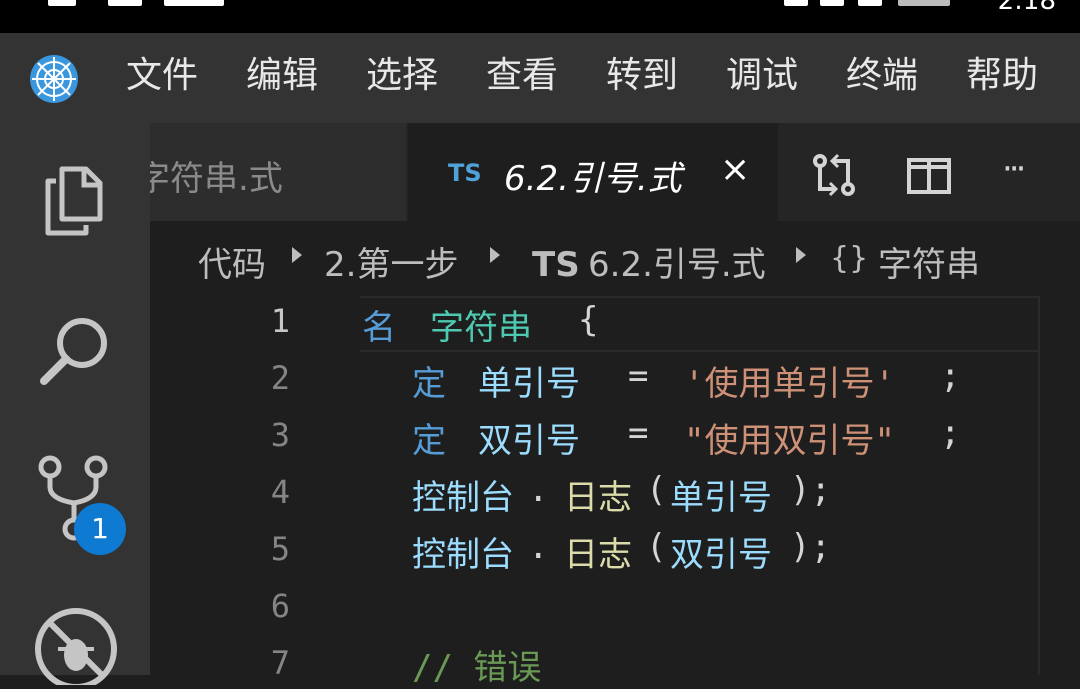 Image resolution: width=1080 pixels, height=689 pixels. What do you see at coordinates (73, 200) in the screenshot?
I see `explorer-icon` at bounding box center [73, 200].